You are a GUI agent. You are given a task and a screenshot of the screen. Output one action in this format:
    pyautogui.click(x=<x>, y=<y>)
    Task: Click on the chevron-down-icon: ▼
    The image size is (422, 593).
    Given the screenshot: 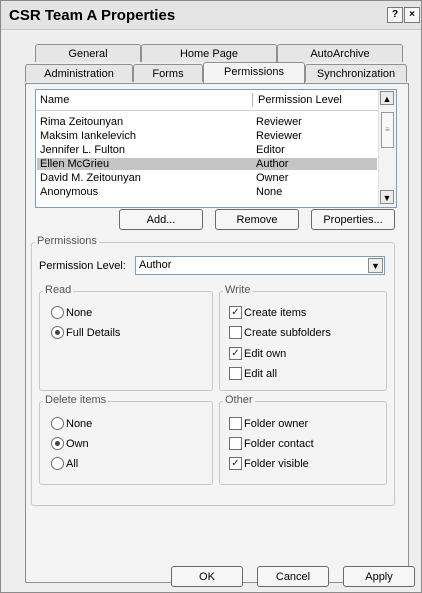 What is the action you would take?
    pyautogui.click(x=375, y=265)
    